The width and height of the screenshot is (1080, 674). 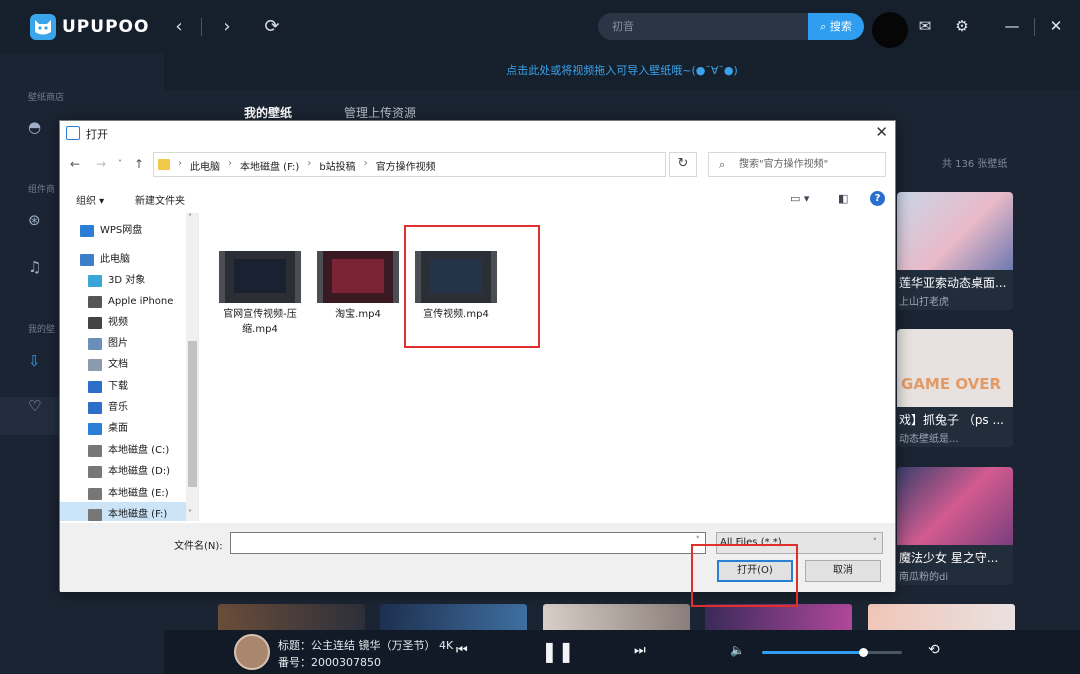 I want to click on forward-icon: ›, so click(x=227, y=27).